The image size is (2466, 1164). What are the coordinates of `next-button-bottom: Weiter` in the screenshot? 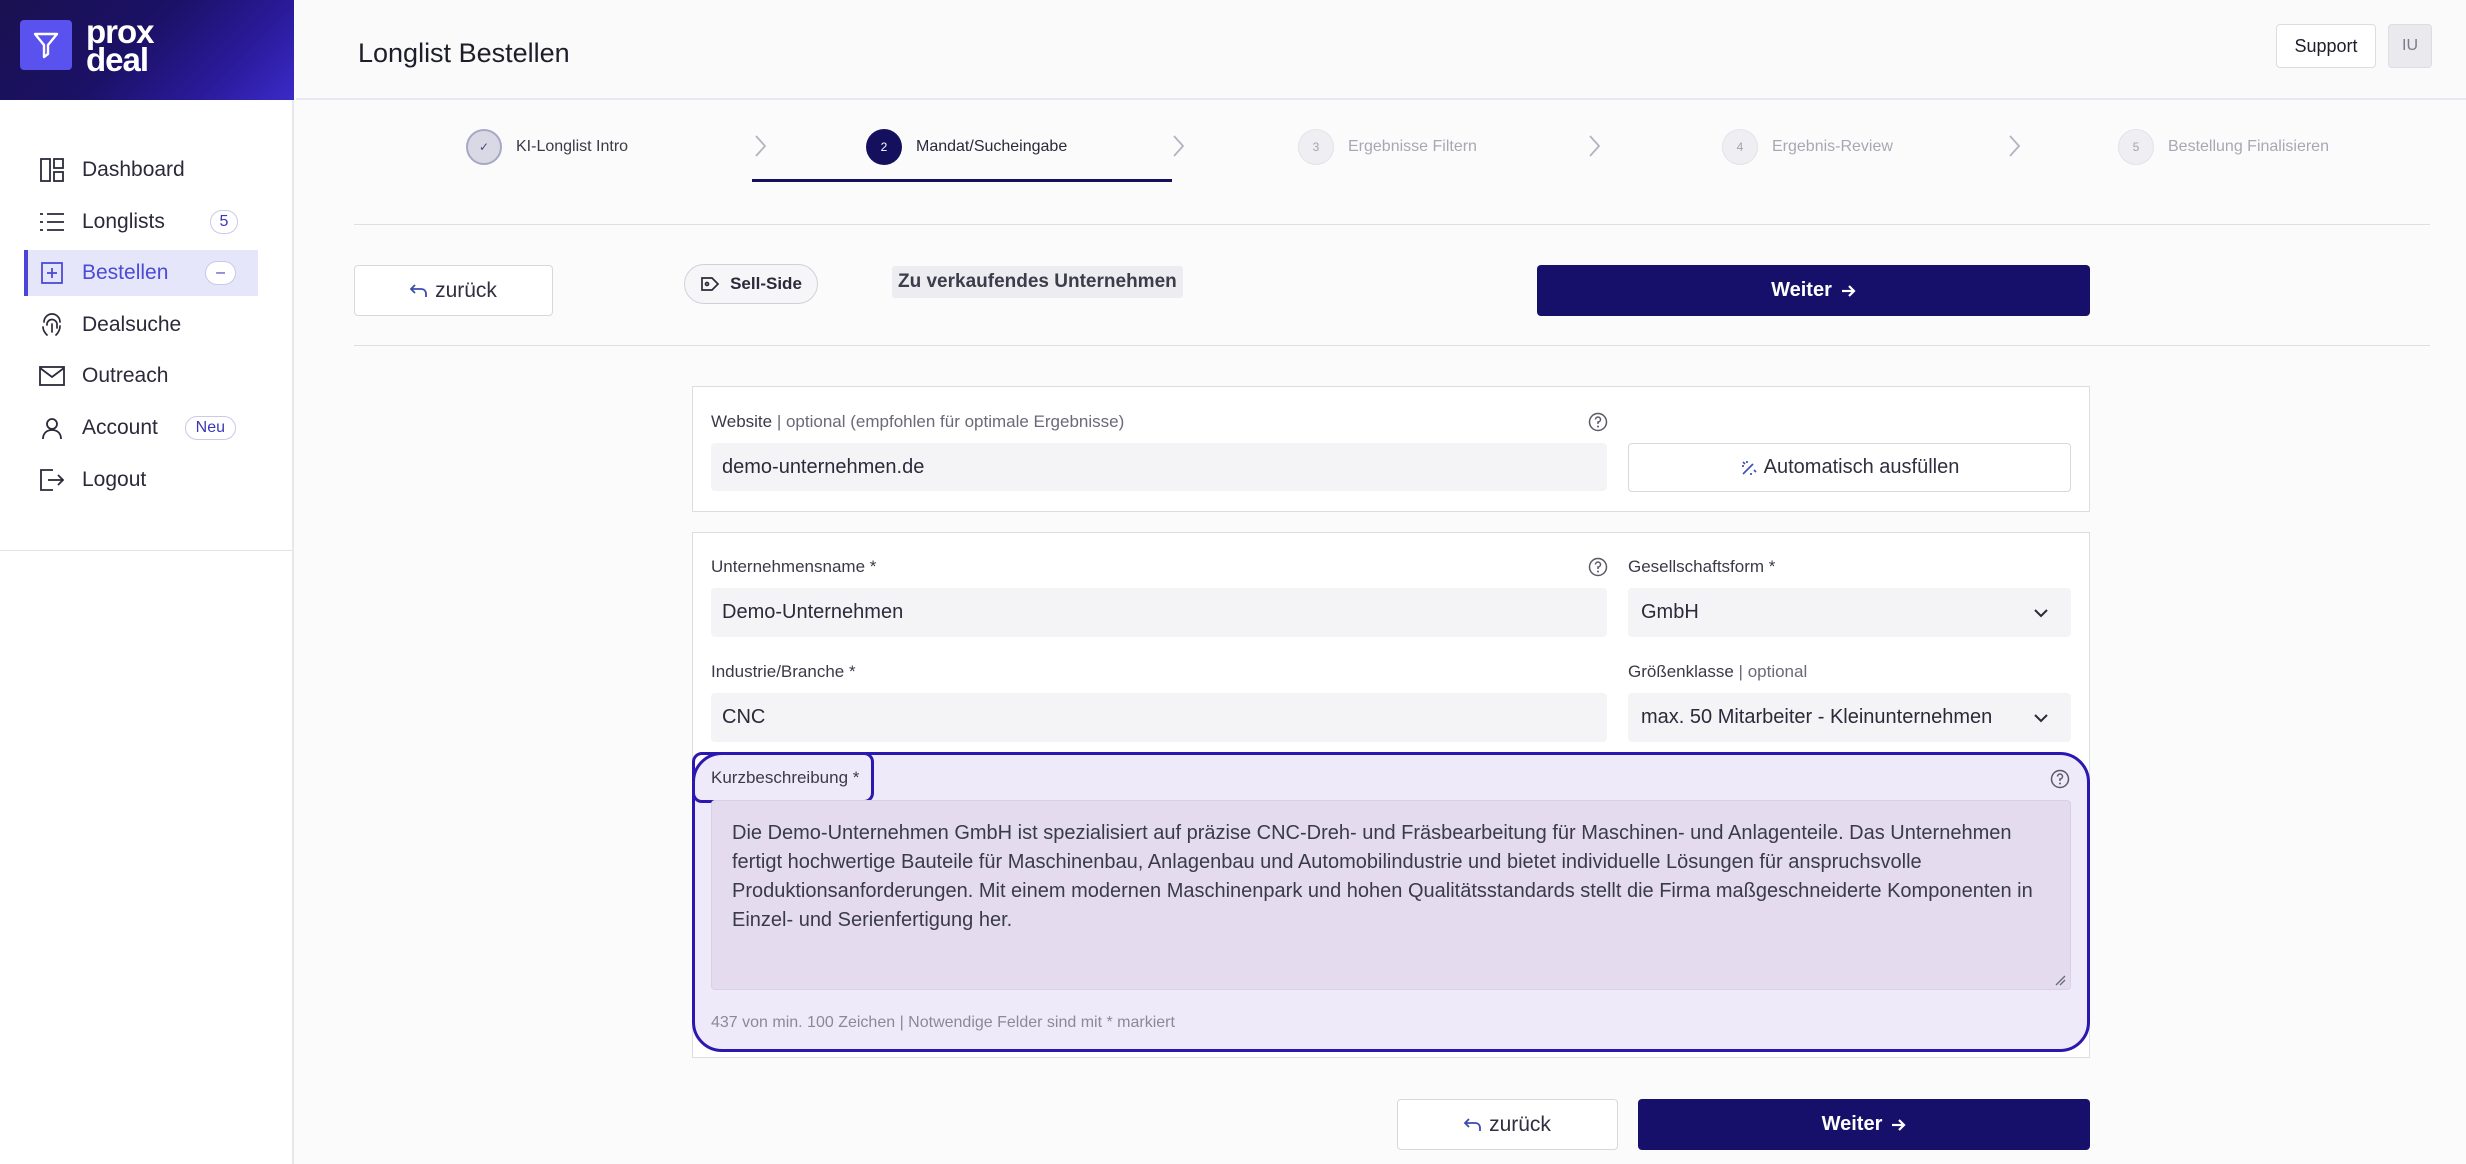 It's located at (1864, 1124).